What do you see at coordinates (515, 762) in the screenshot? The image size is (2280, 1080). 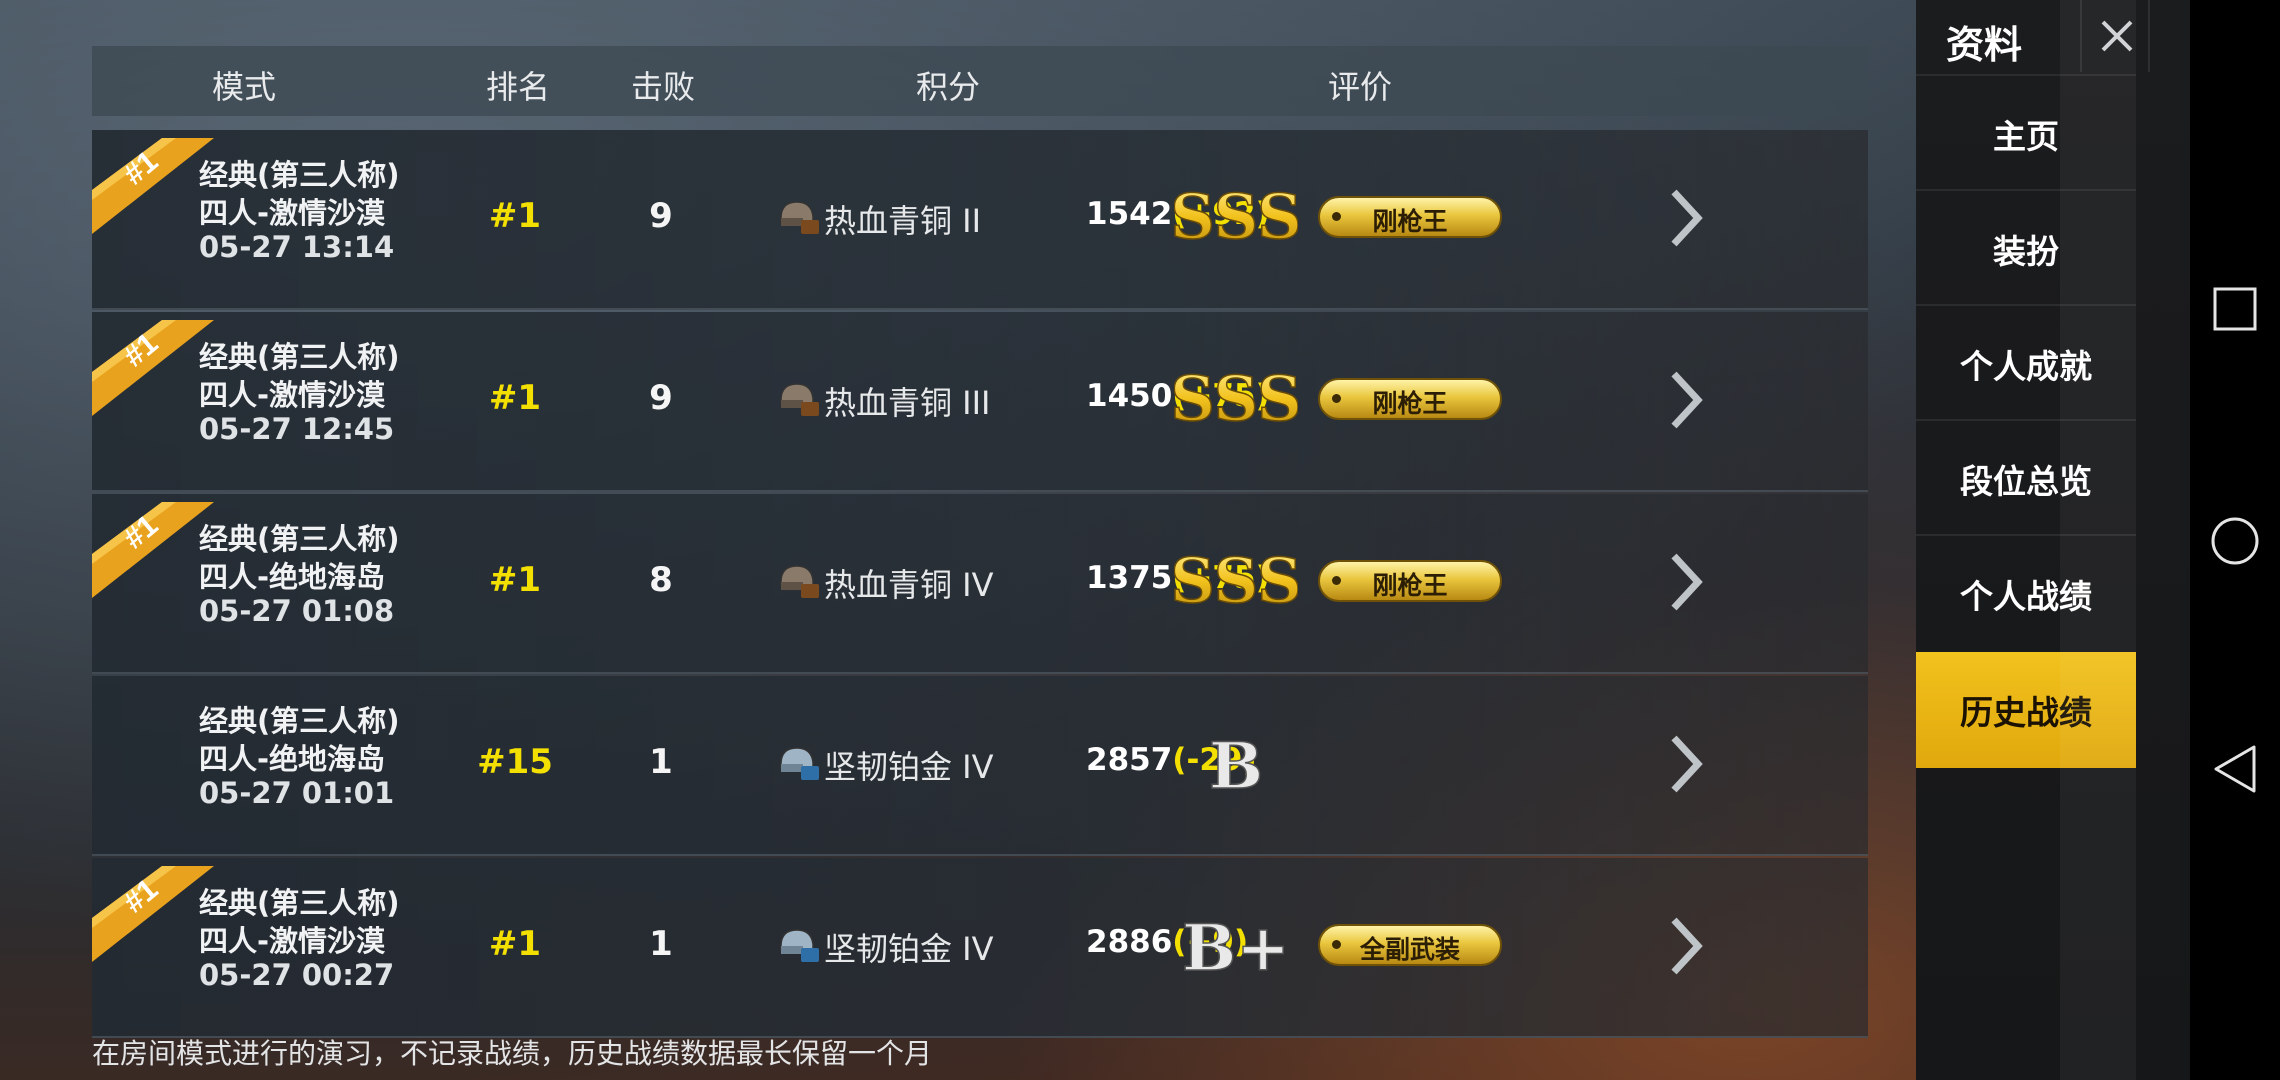 I see `rank-value: #15` at bounding box center [515, 762].